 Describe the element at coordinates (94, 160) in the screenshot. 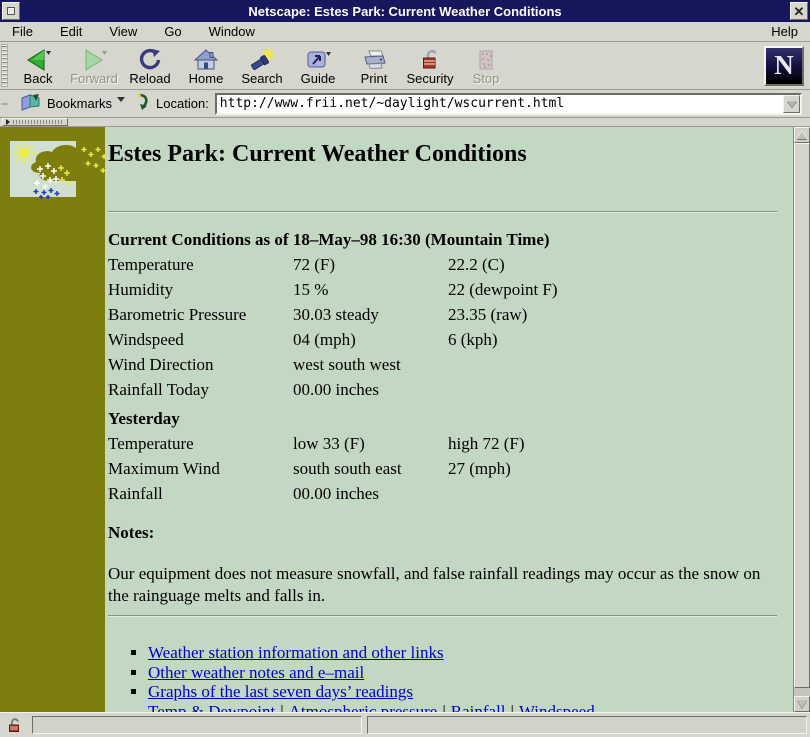

I see `outer-yellow-sparkles` at that location.